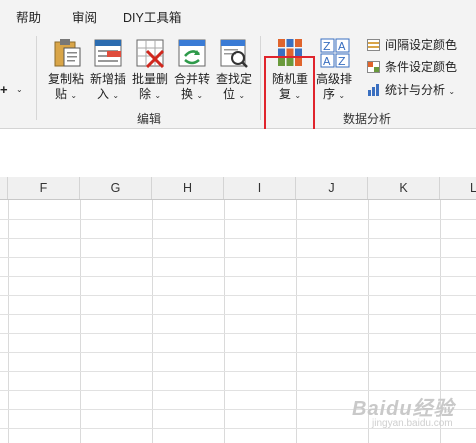 The width and height of the screenshot is (476, 443). What do you see at coordinates (191, 79) in the screenshot?
I see `merge-convert-label-1: 合并转` at bounding box center [191, 79].